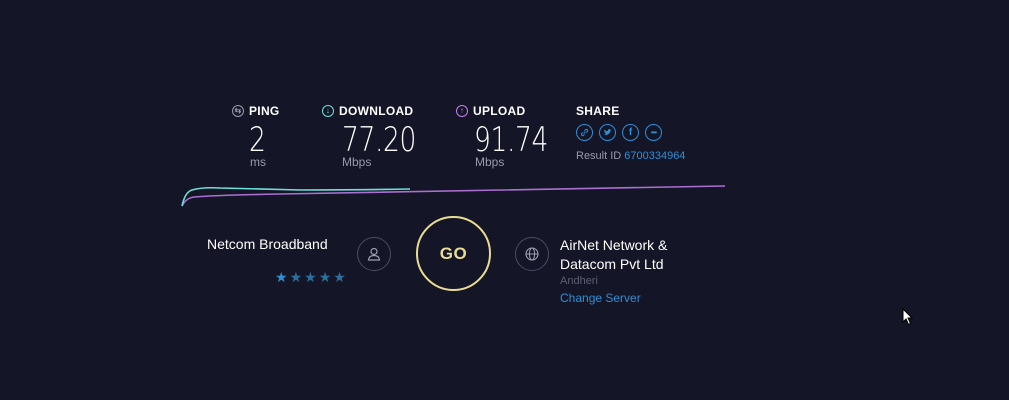 Image resolution: width=1009 pixels, height=400 pixels. I want to click on result-id-link: 6700334964, so click(654, 156).